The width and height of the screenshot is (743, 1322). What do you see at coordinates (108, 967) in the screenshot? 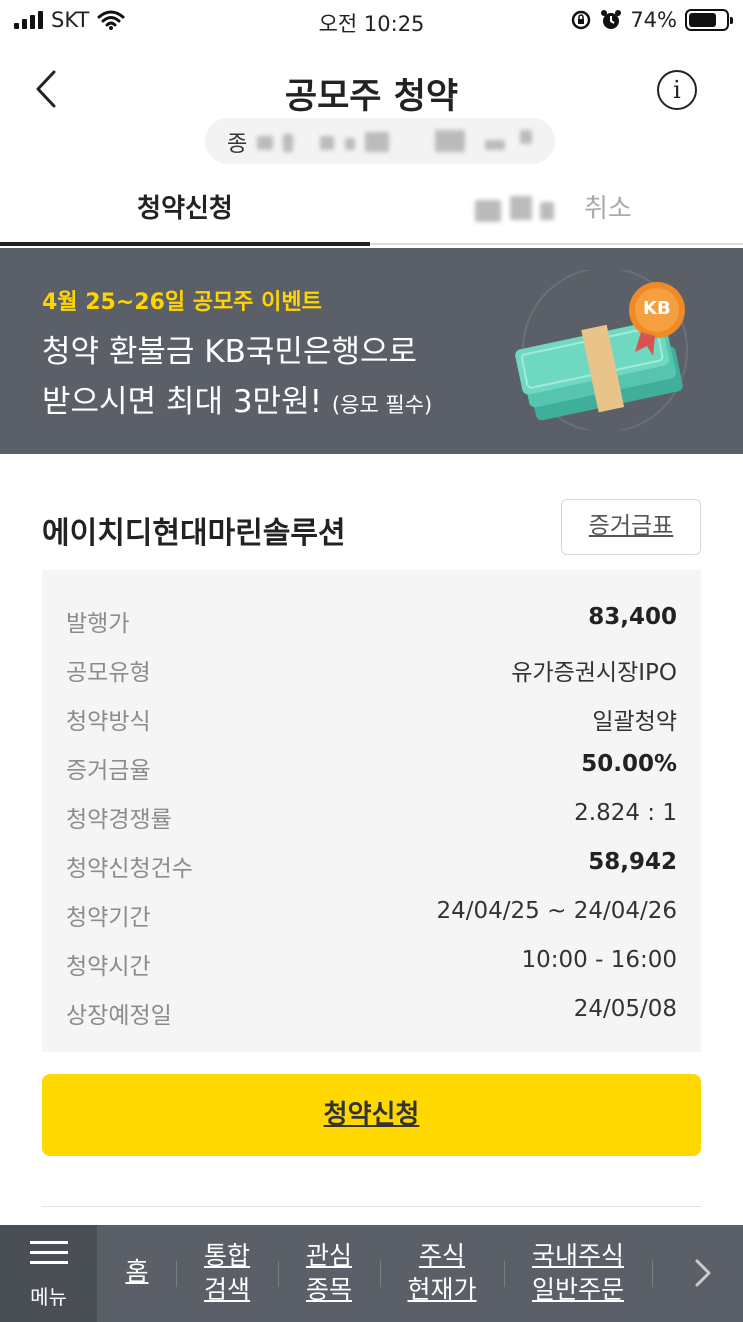
I see `detail-label: 청약시간` at bounding box center [108, 967].